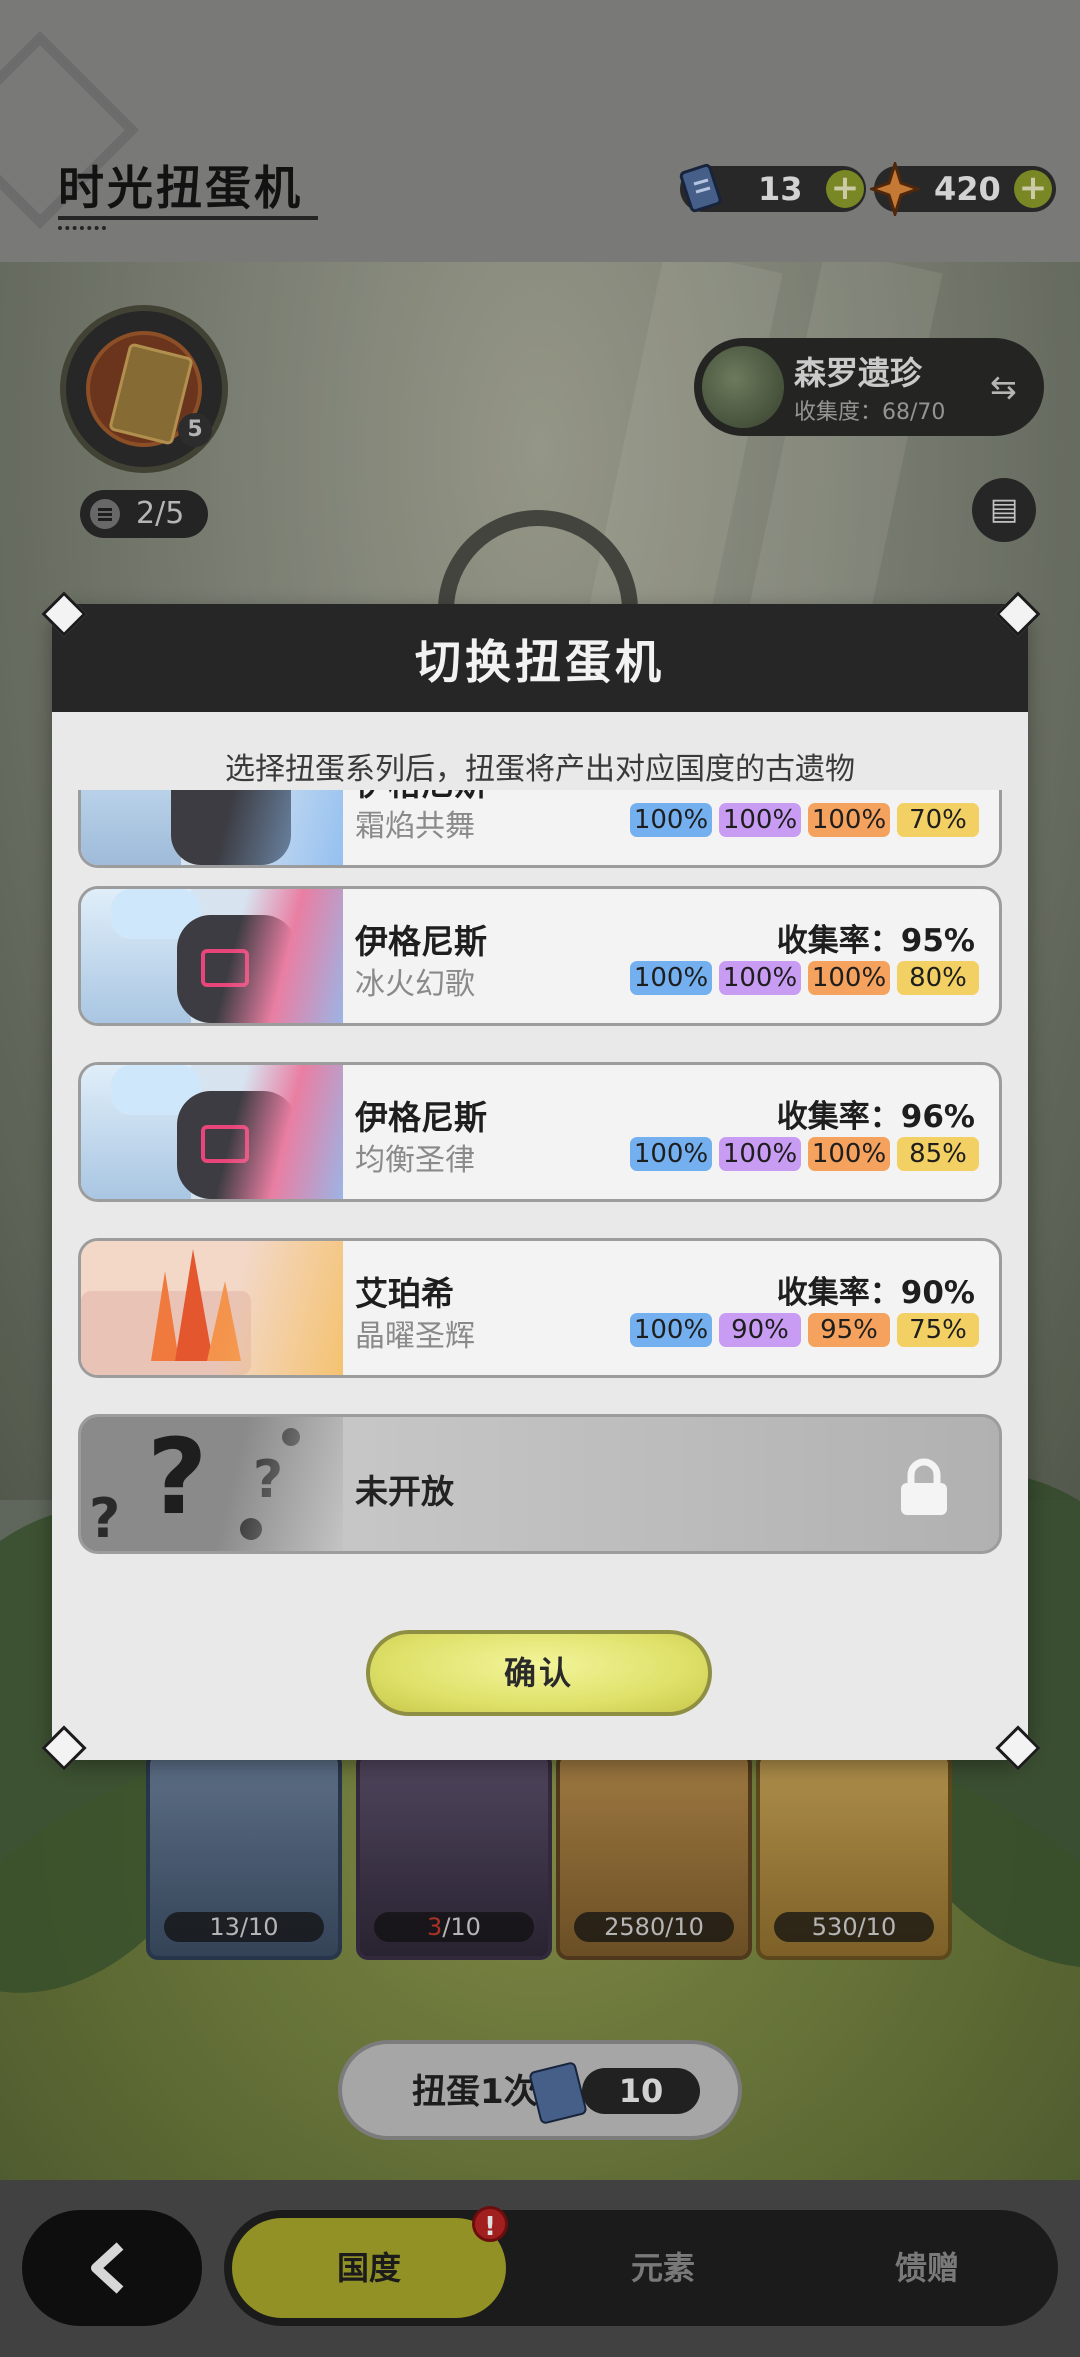  Describe the element at coordinates (540, 1132) in the screenshot. I see `machine-row: 伊格尼斯 均衡圣律 收集率：96% 100% 100% 100% 85%` at that location.